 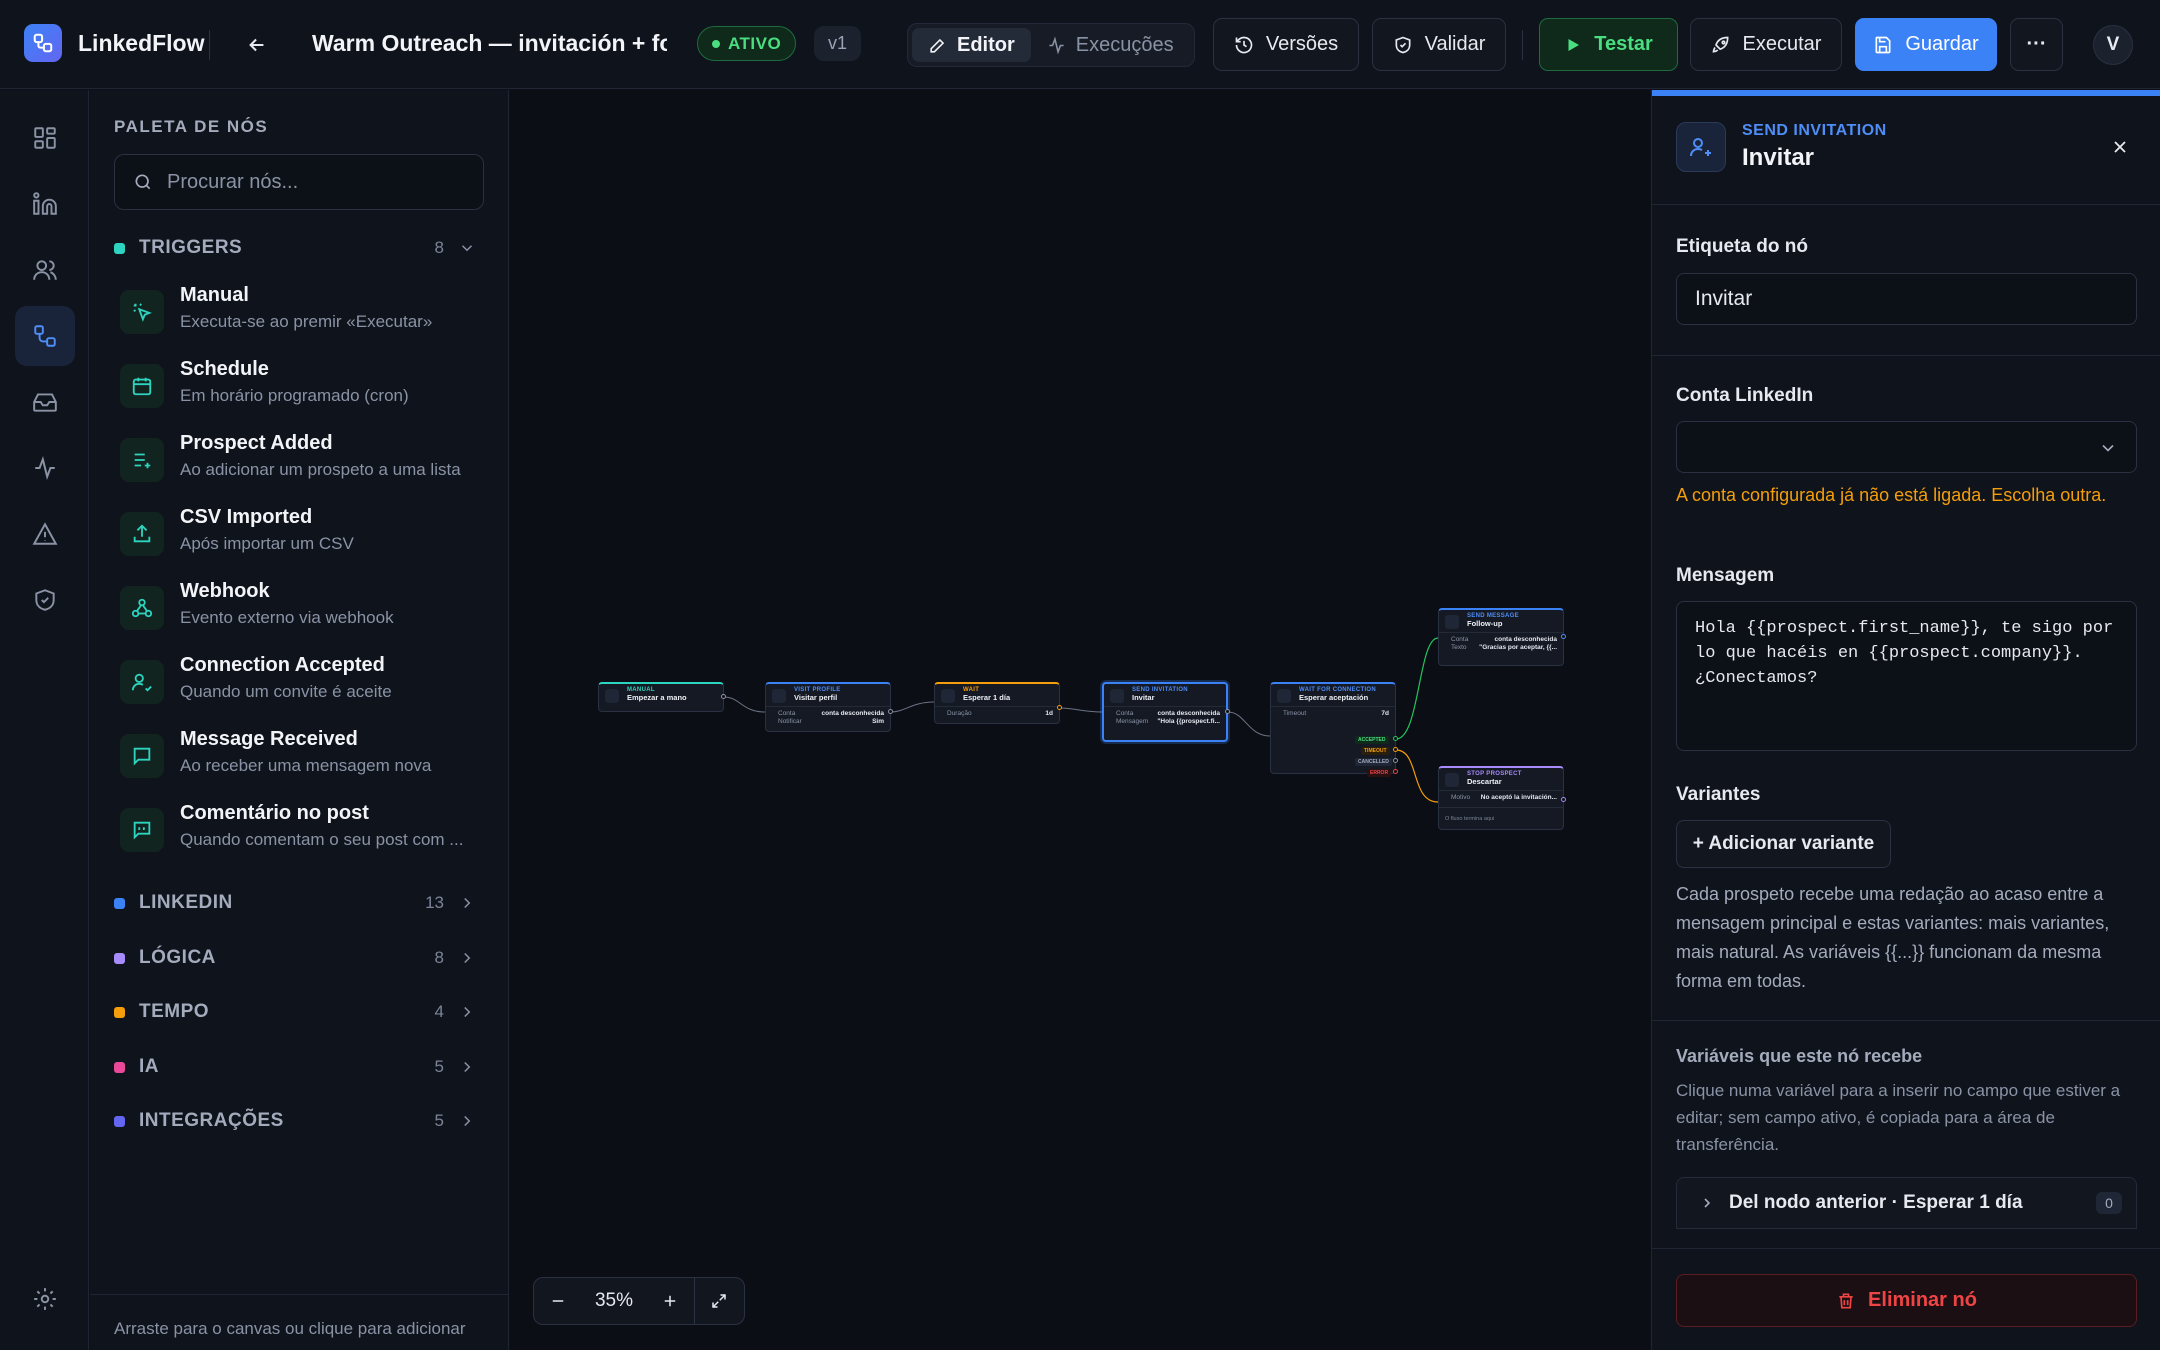 What do you see at coordinates (300, 538) in the screenshot?
I see `palette-node-csv-imported: CSV Imported Após importar um CSV` at bounding box center [300, 538].